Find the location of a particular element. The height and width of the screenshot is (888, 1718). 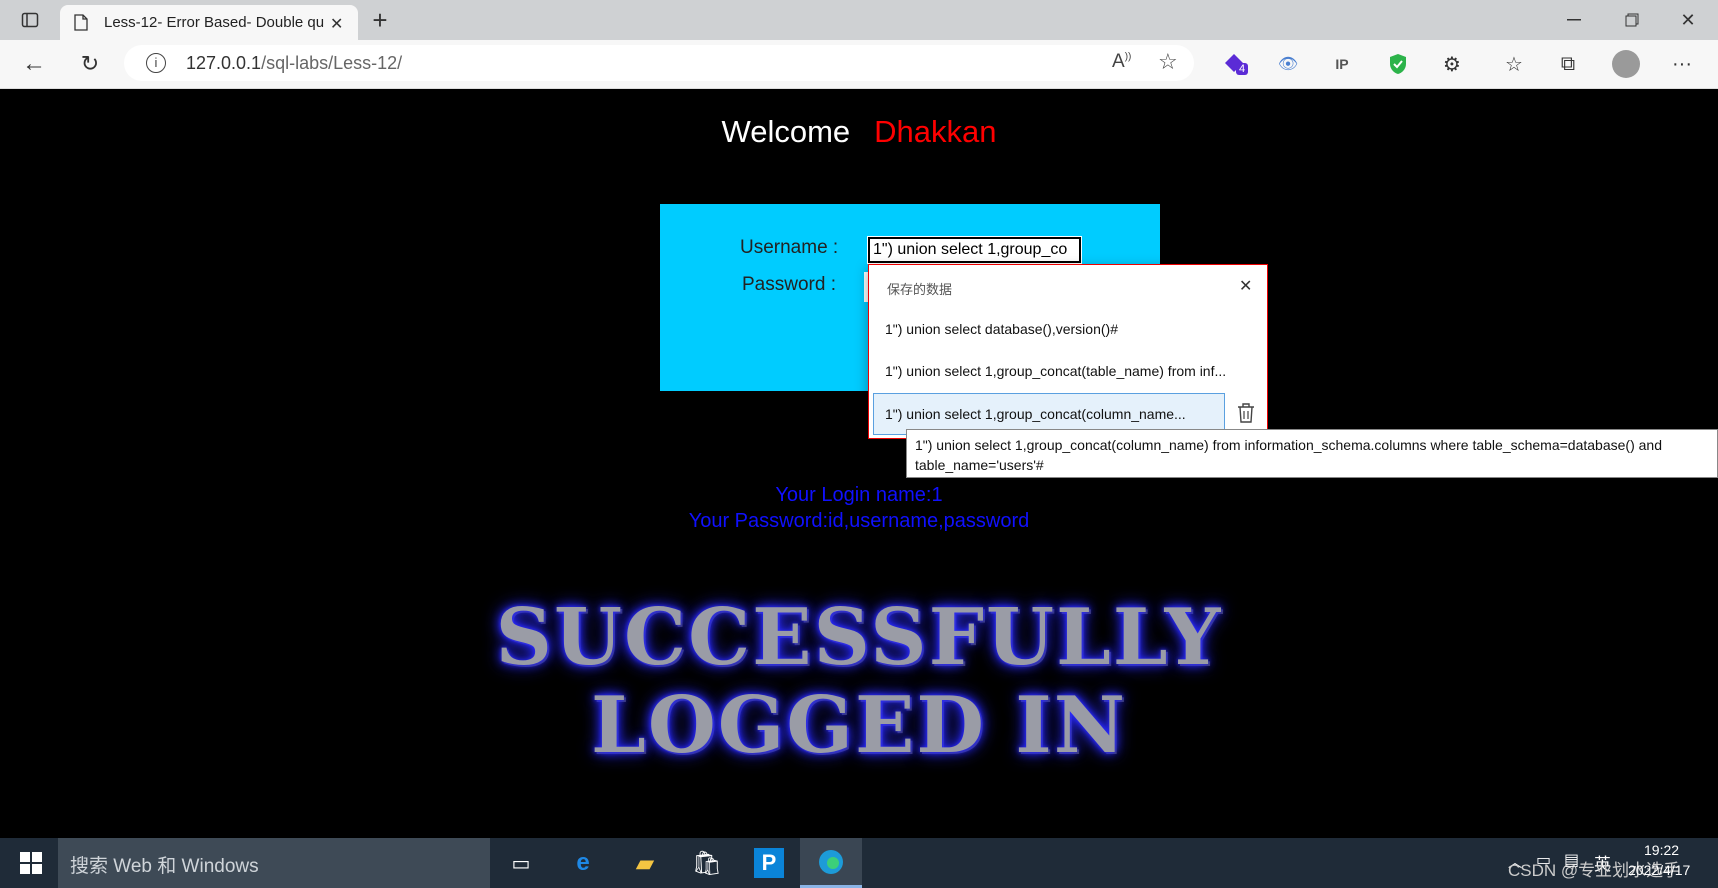

eye-extension-icon: 👁 is located at coordinates (1288, 64).